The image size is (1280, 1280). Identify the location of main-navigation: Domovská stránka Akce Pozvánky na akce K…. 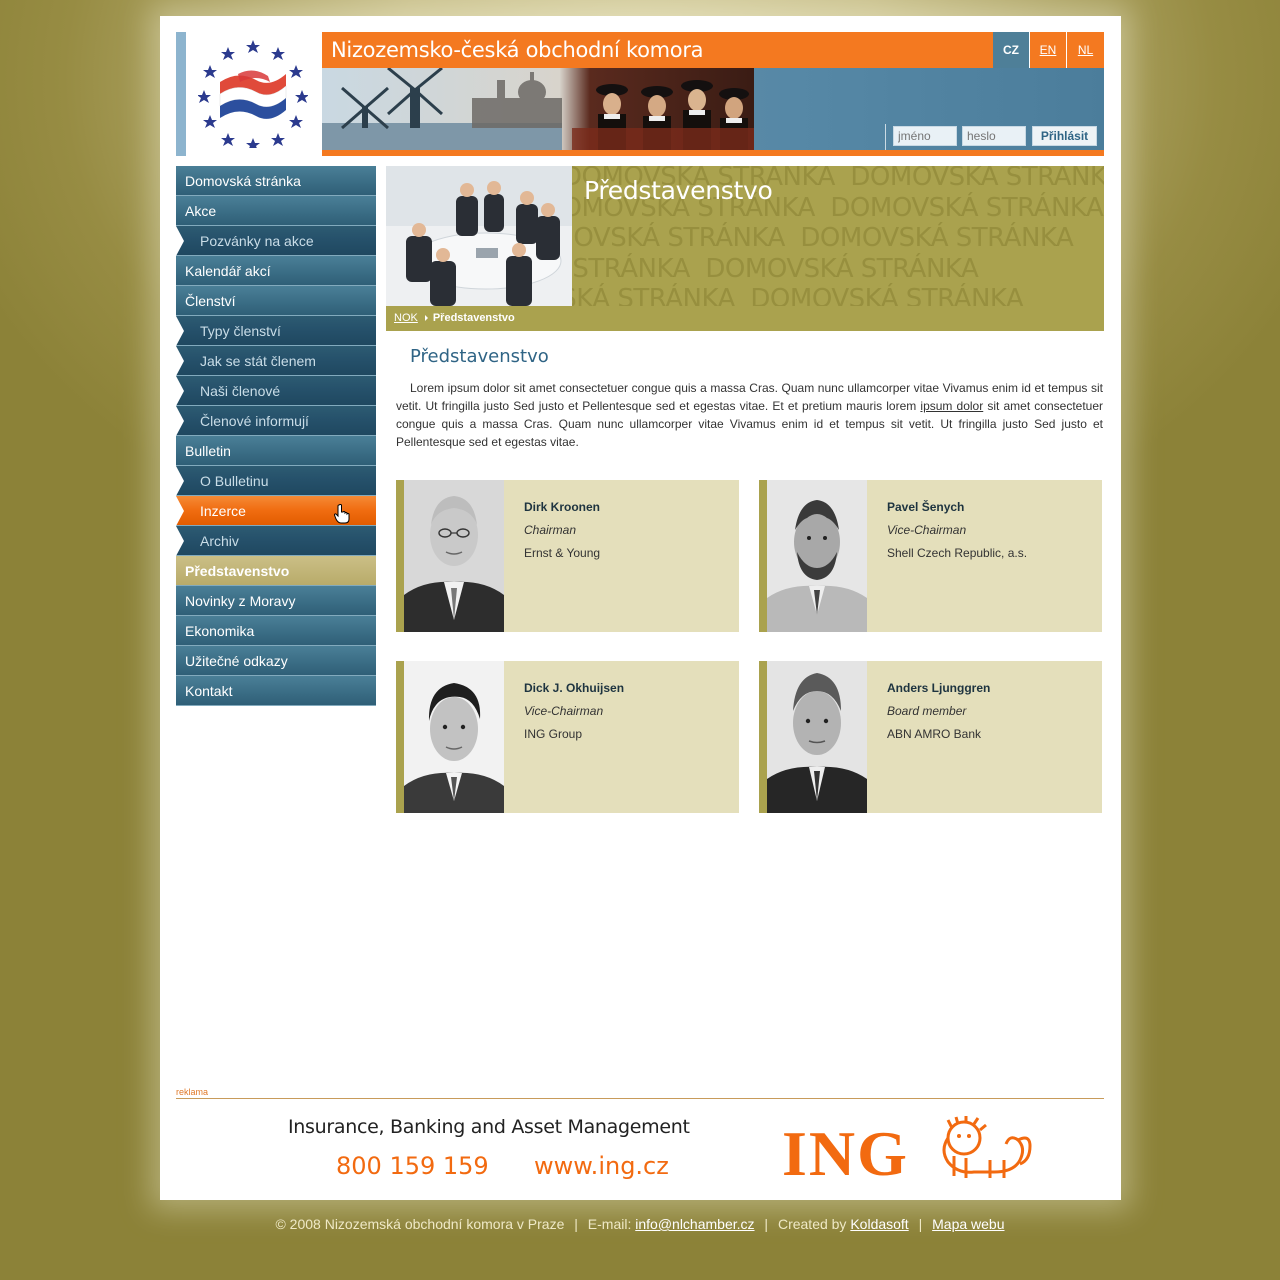
(276, 436).